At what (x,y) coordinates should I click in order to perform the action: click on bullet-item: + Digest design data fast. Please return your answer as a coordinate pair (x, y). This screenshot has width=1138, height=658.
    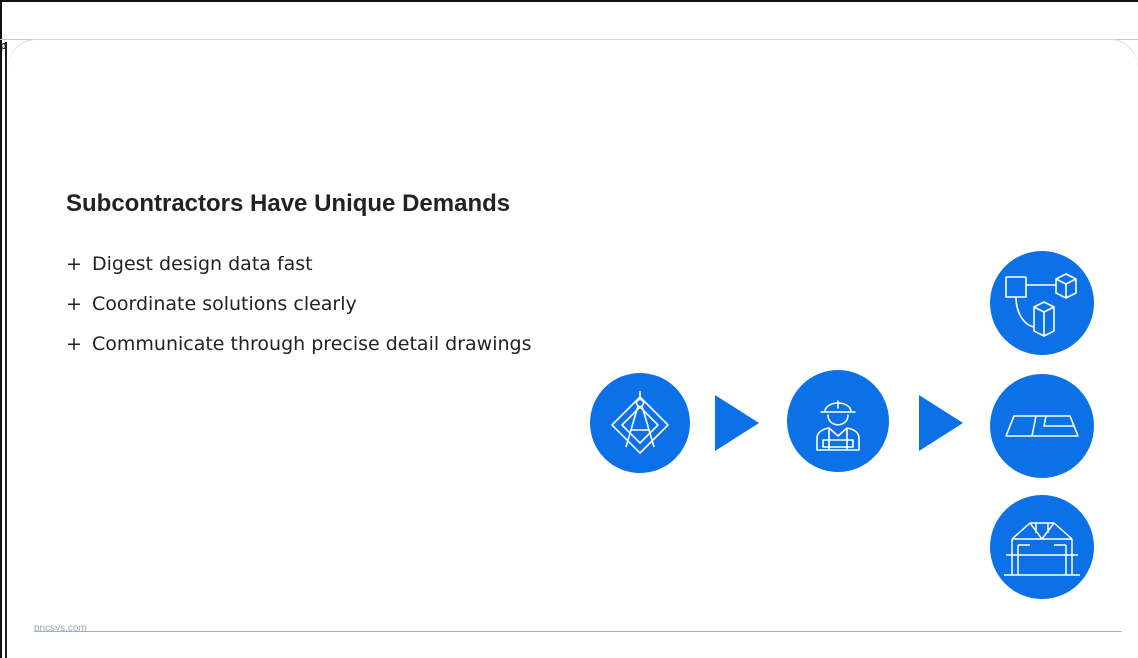
    Looking at the image, I should click on (299, 264).